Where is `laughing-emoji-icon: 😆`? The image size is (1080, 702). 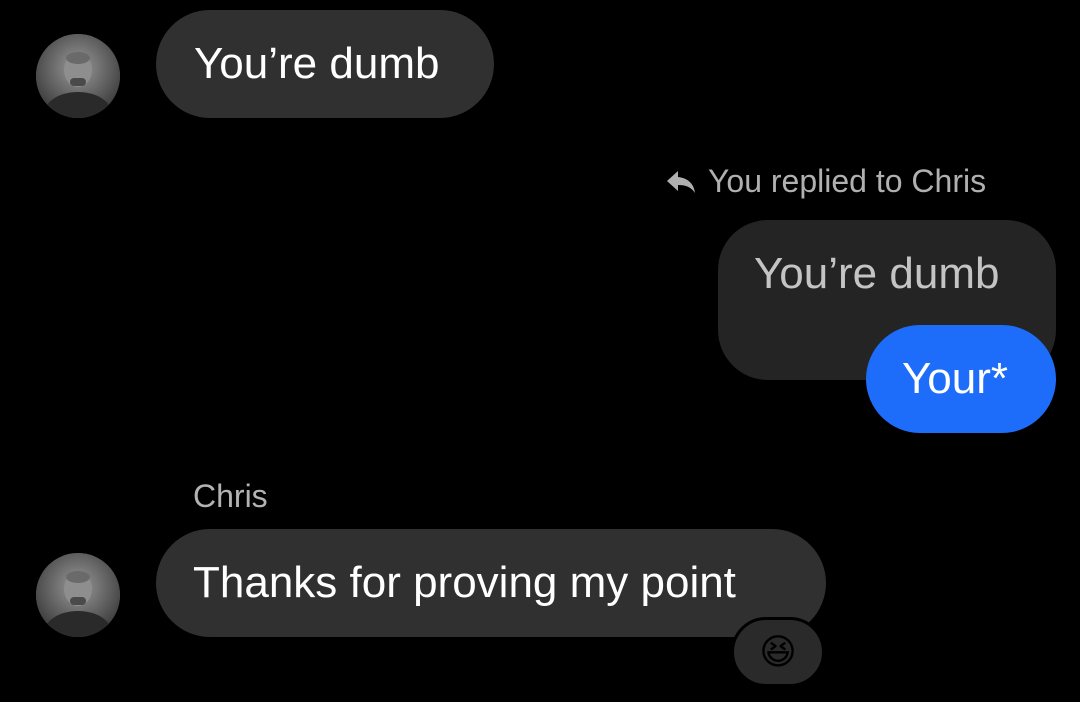
laughing-emoji-icon: 😆 is located at coordinates (778, 651).